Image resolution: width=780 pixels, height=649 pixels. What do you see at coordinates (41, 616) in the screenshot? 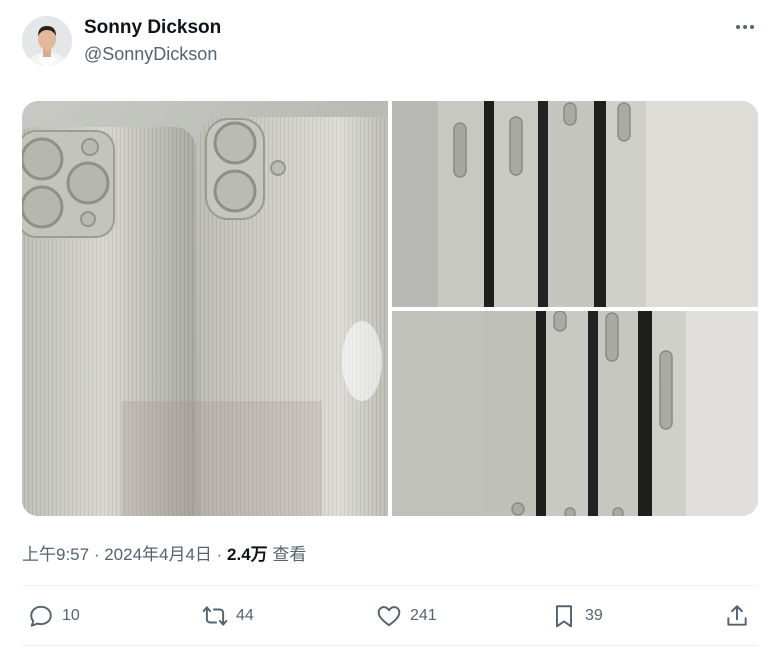
I see `reply-icon` at bounding box center [41, 616].